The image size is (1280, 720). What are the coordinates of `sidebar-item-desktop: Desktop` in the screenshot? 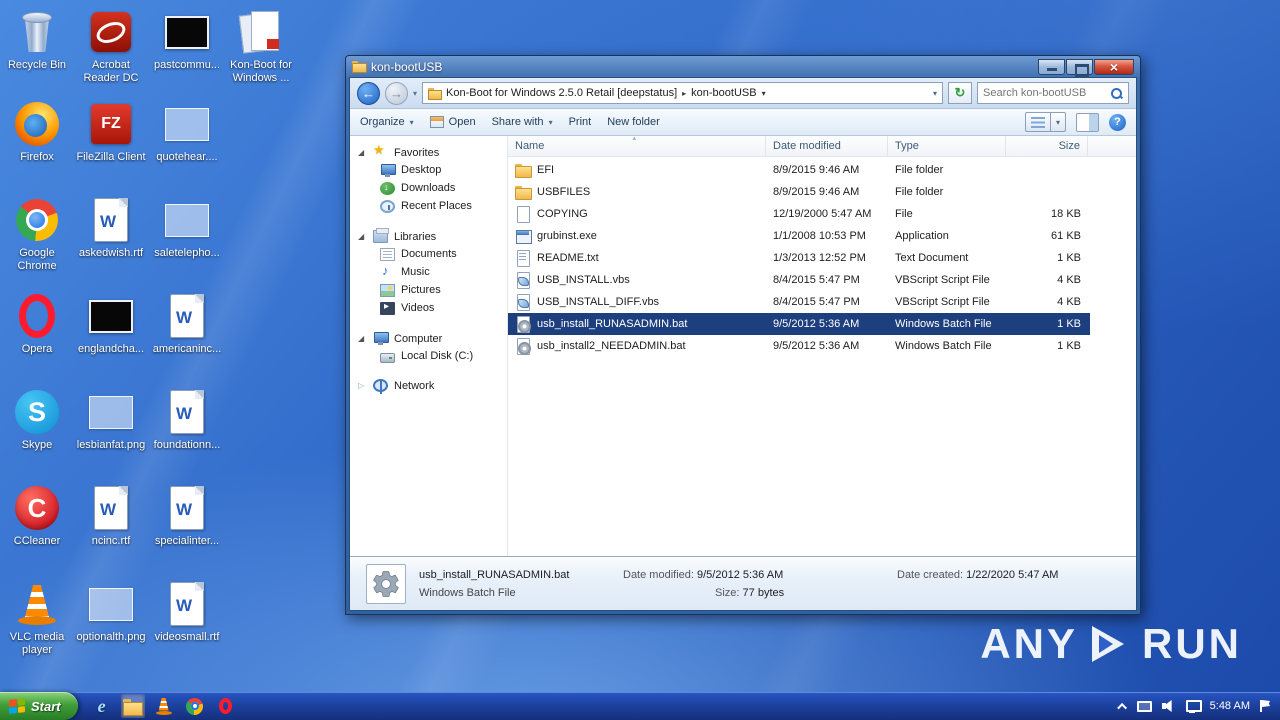 It's located at (428, 170).